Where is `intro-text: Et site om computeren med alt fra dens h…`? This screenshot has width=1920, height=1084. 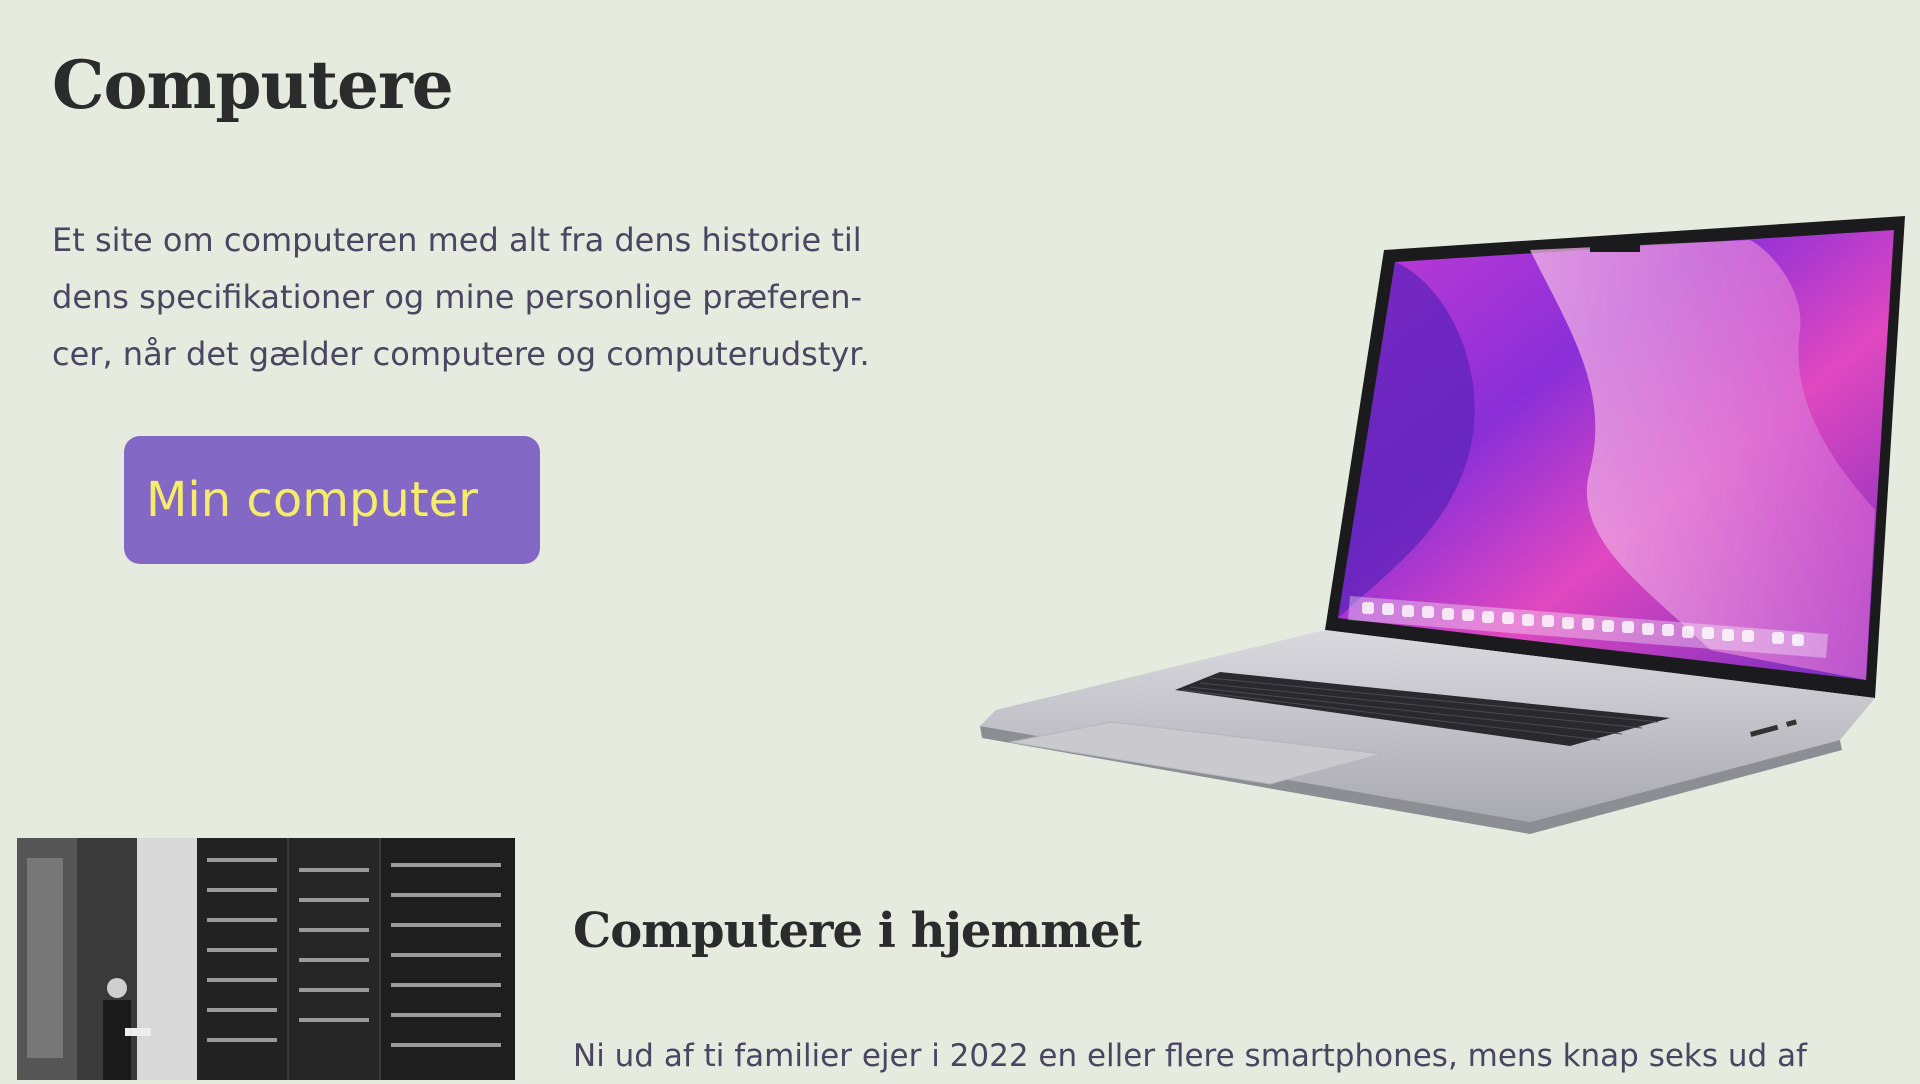 intro-text: Et site om computeren med alt fra dens h… is located at coordinates (461, 297).